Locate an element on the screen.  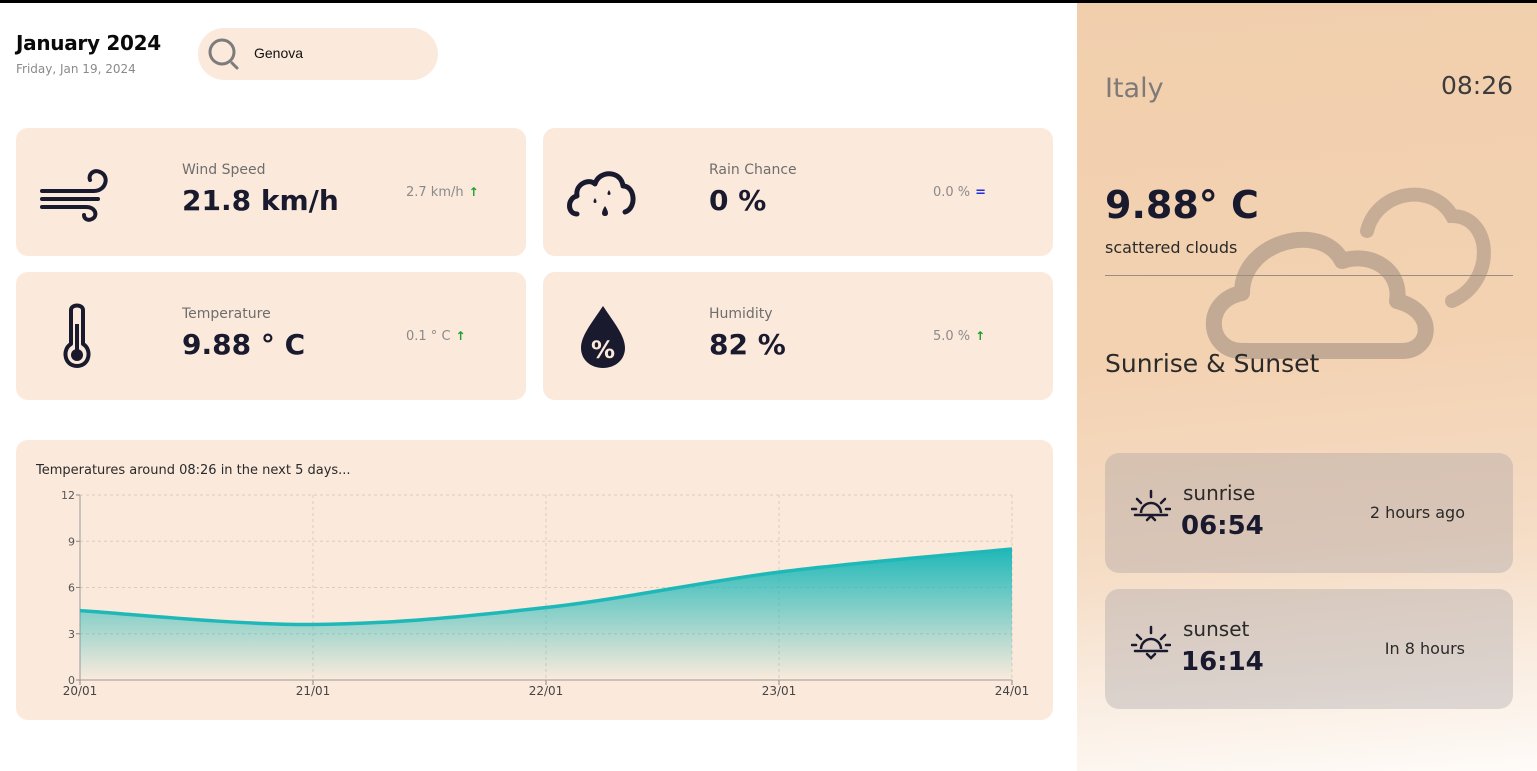
sunset-time: 16:14 is located at coordinates (1222, 662).